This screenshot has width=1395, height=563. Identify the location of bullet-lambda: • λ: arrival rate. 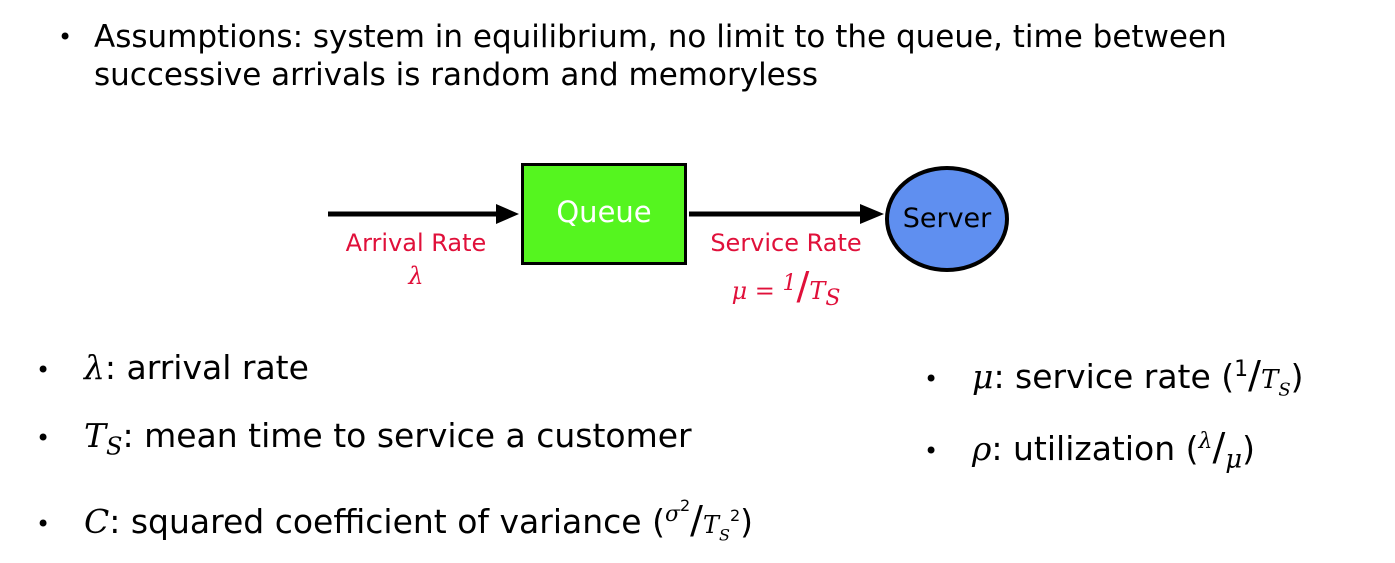
(172, 369).